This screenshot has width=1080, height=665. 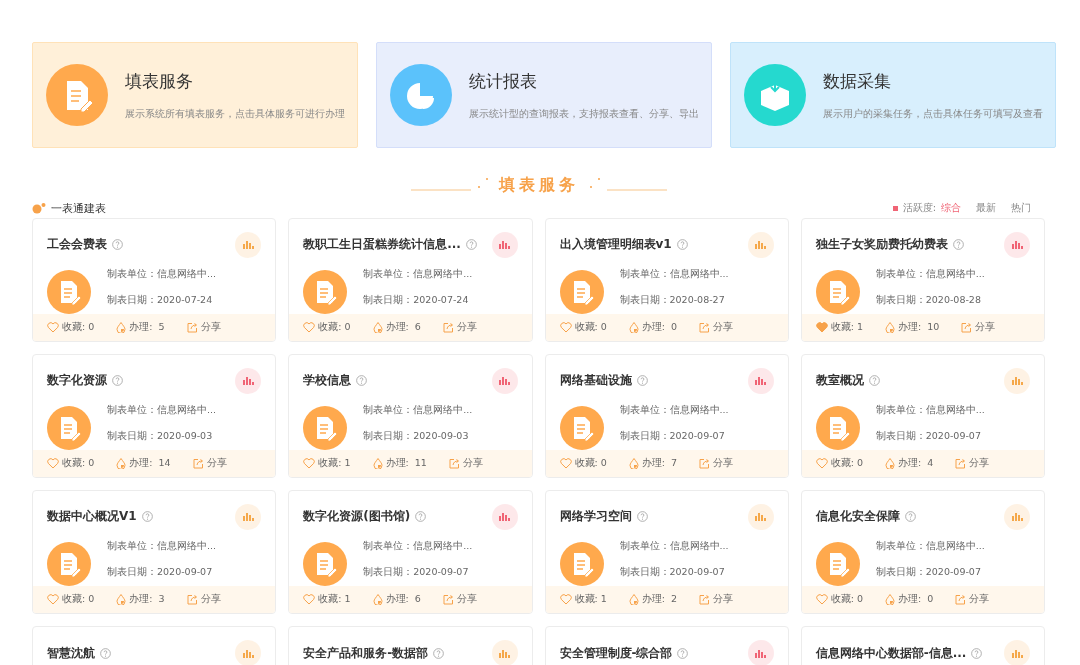 What do you see at coordinates (503, 81) in the screenshot?
I see `service-title: 统计报表` at bounding box center [503, 81].